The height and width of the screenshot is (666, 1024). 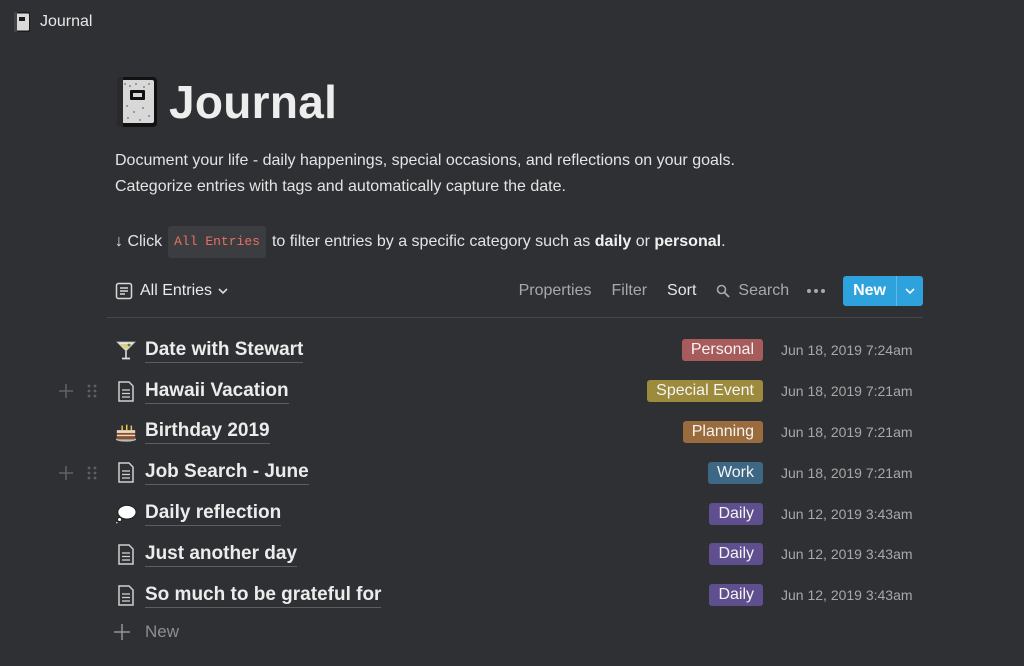 What do you see at coordinates (723, 241) in the screenshot?
I see `hint-end: .` at bounding box center [723, 241].